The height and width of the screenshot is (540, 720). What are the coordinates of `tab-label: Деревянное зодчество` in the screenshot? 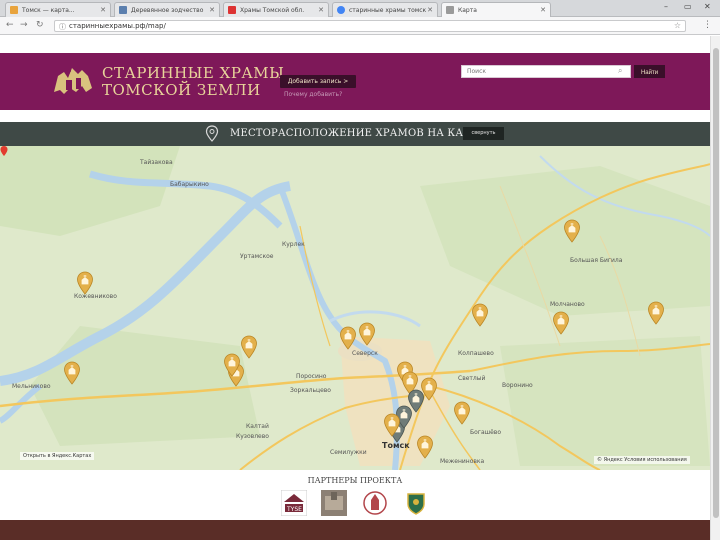 It's located at (167, 10).